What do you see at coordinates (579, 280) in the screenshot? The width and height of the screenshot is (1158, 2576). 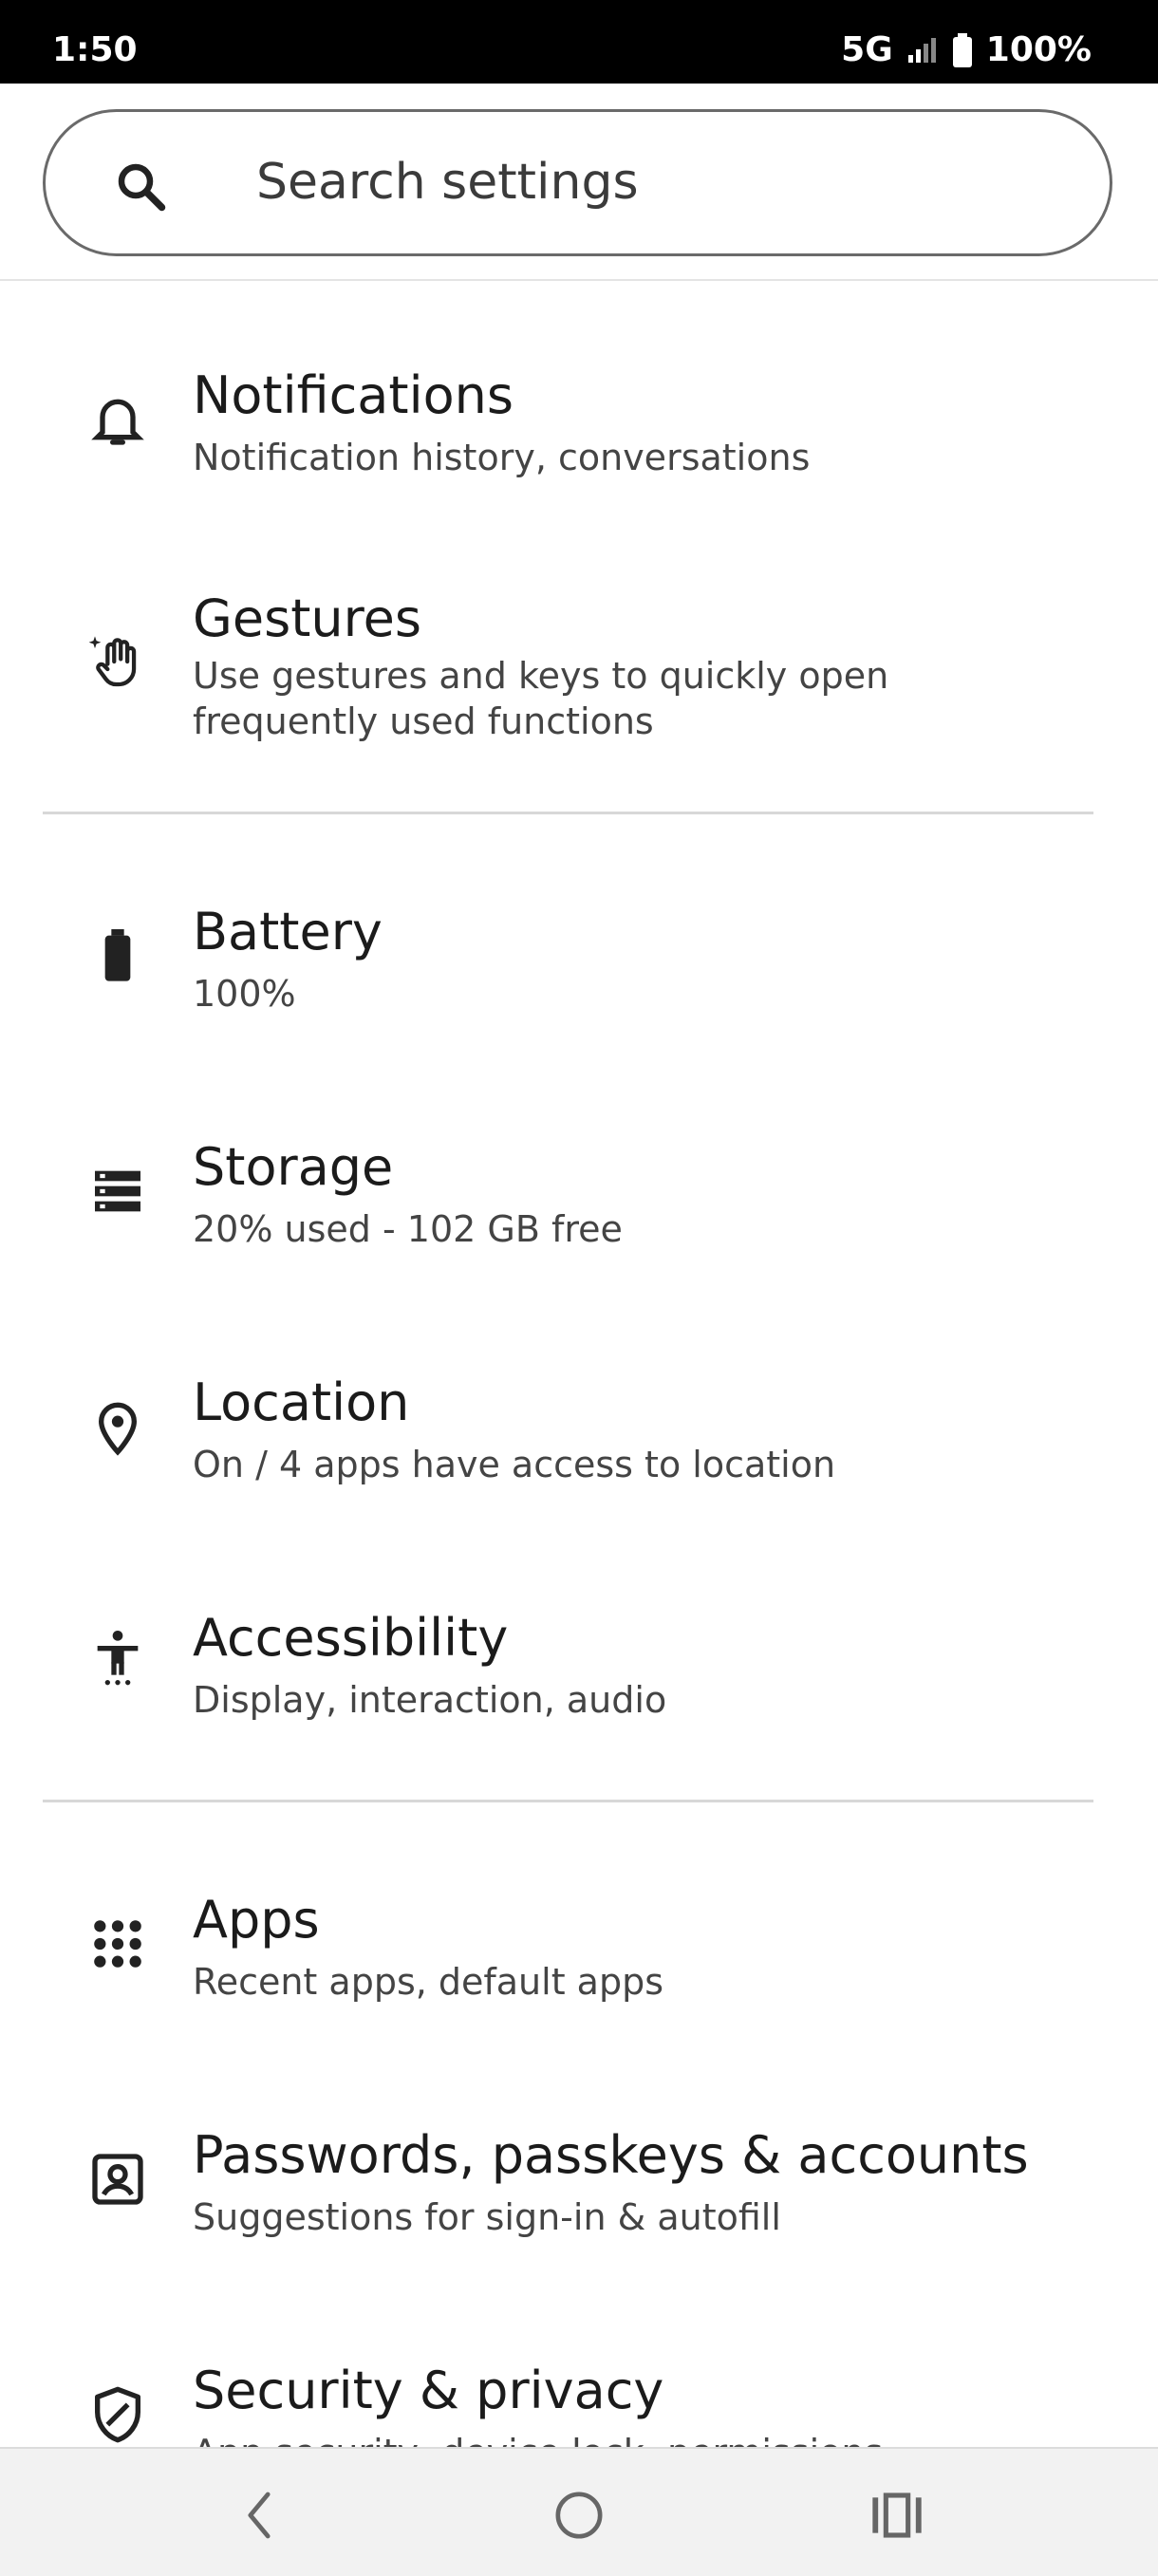 I see `divider` at bounding box center [579, 280].